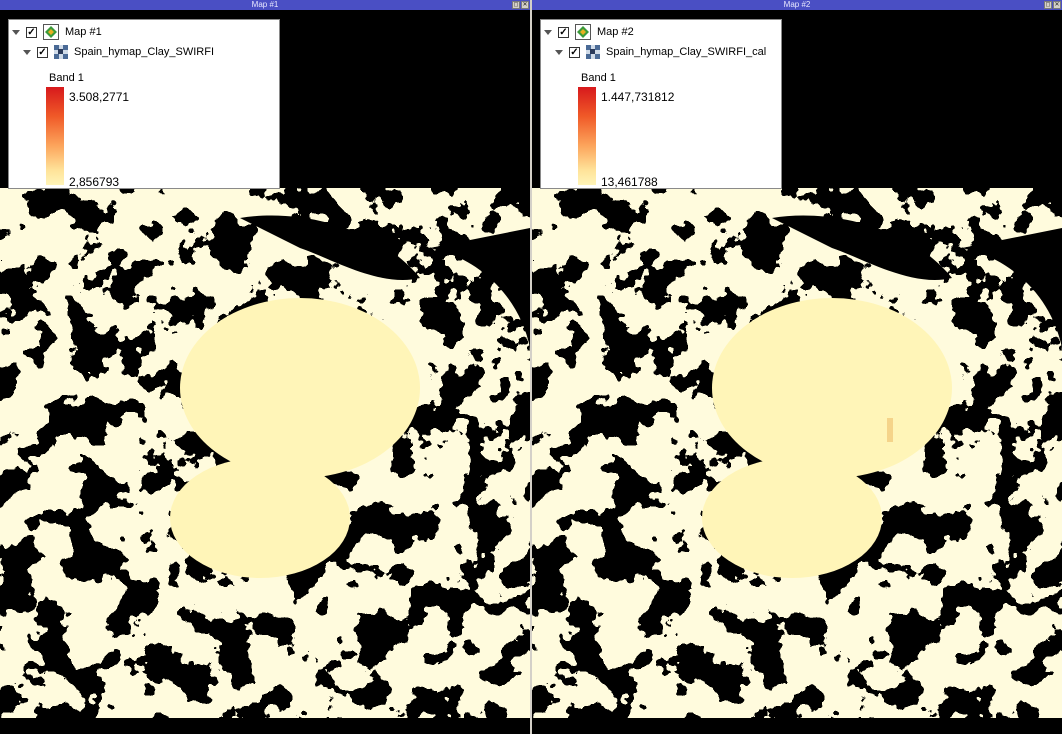  I want to click on layer-tree-row: ✓ Spain_hymap_Clay_SWIRFI, so click(118, 52).